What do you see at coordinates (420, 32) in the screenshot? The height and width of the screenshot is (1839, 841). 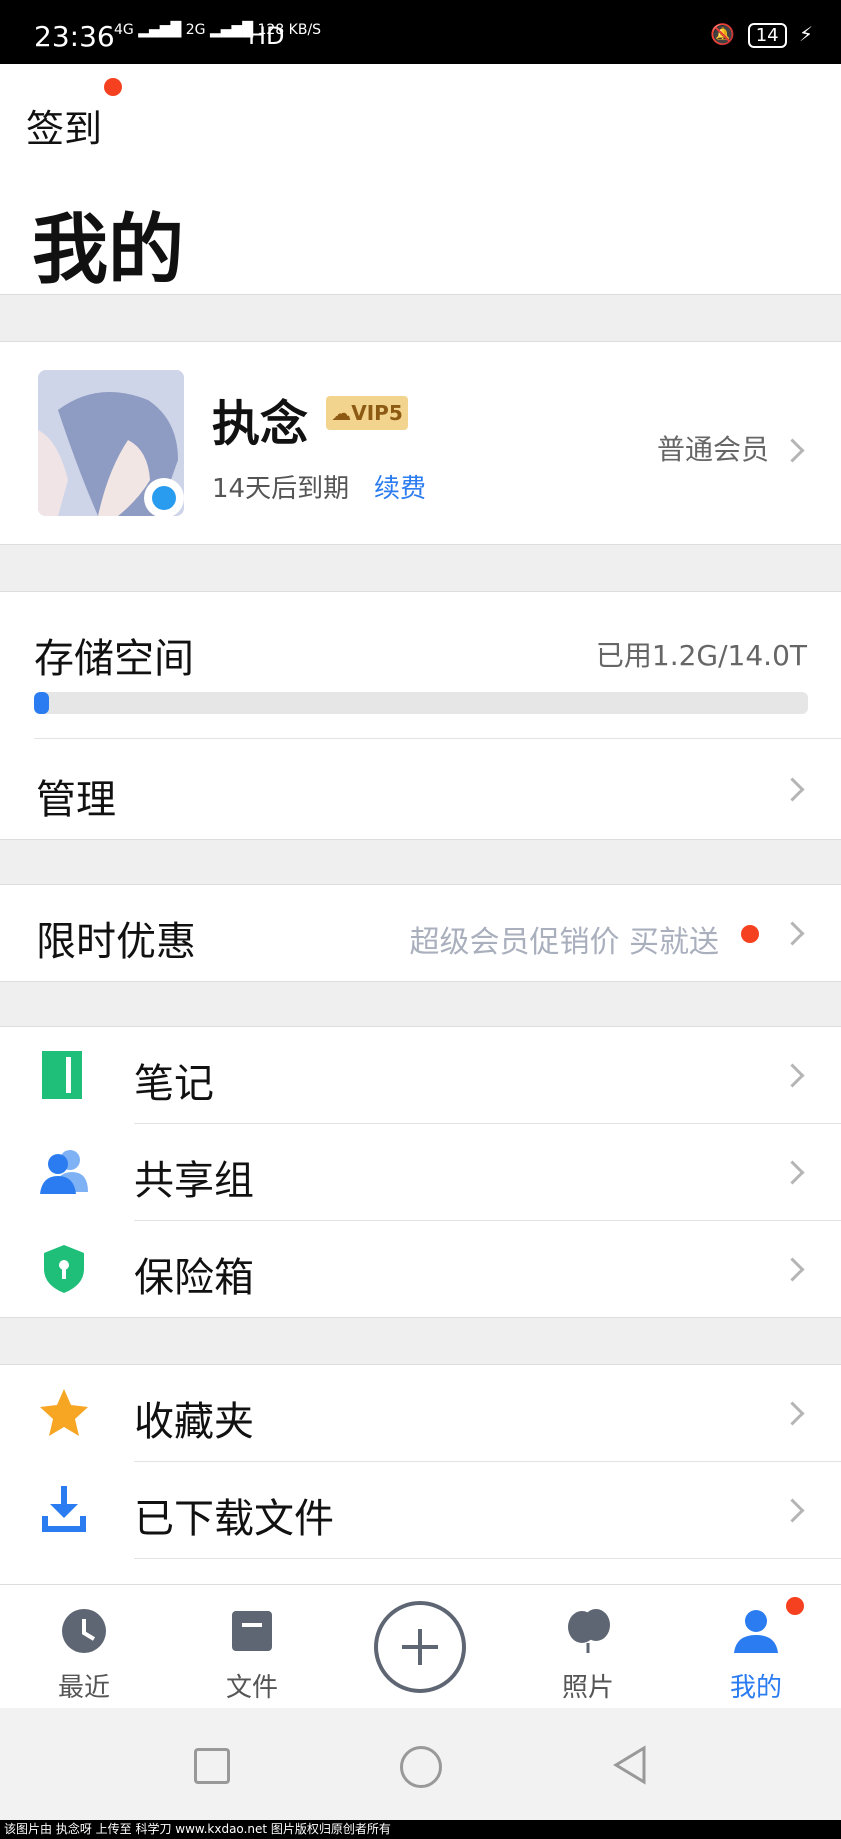 I see `status-bar: 23:36 4G ▂▄▆█ 2G ▂▄▆█ 128 KB/S HD 🔕 14 ⚡` at bounding box center [420, 32].